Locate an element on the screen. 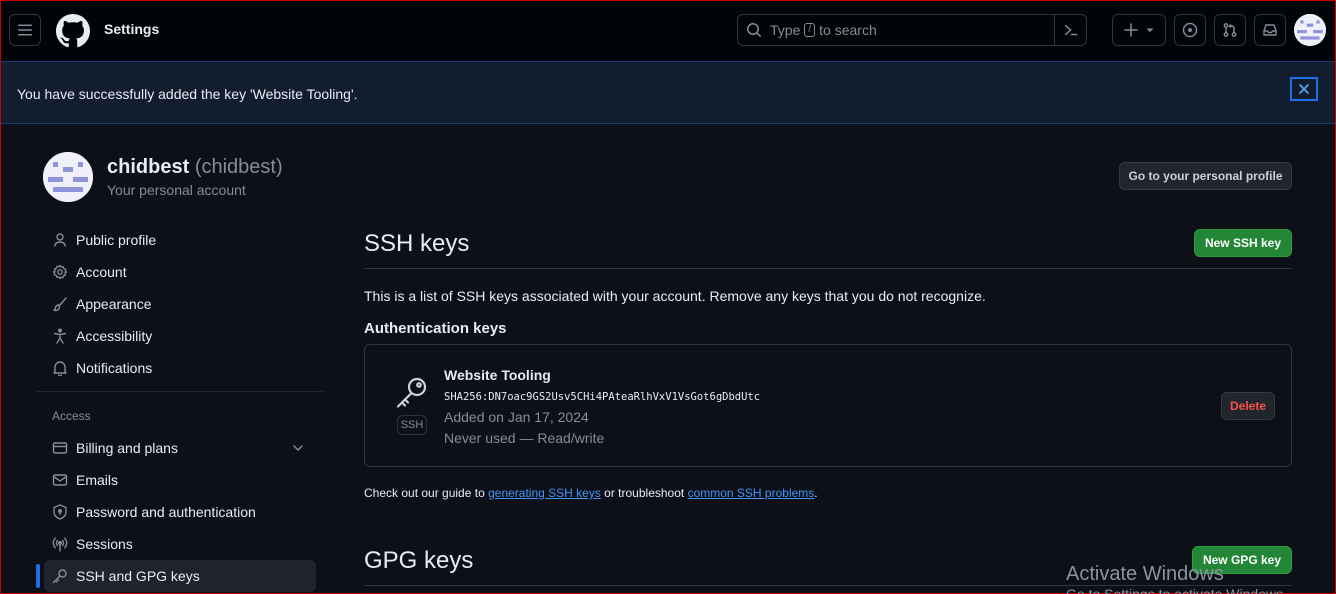  key-usage-status: Never used — Read/write is located at coordinates (524, 438).